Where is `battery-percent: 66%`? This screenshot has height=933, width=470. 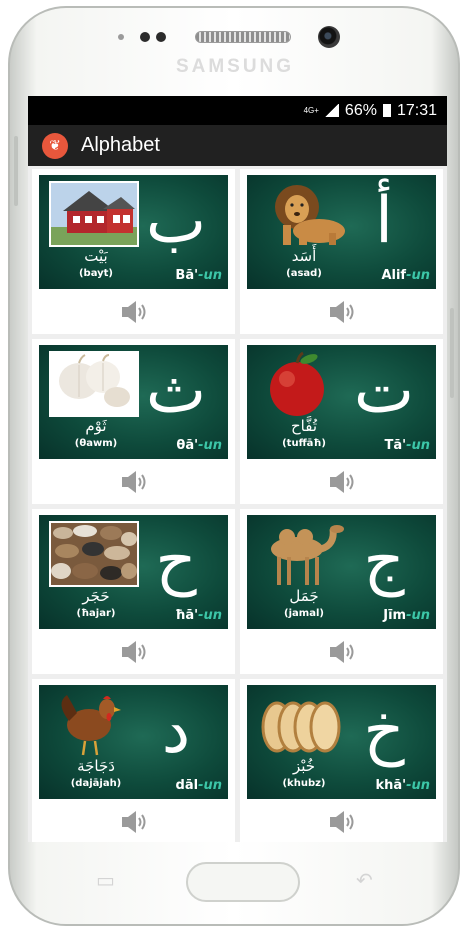 battery-percent: 66% is located at coordinates (360, 110).